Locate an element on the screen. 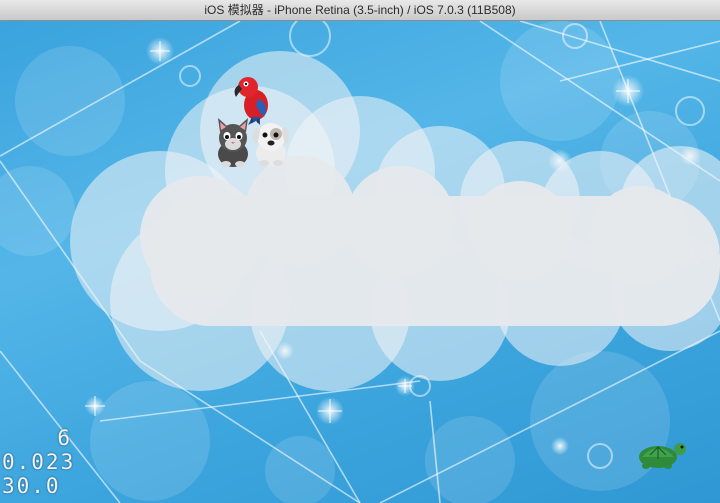  frame-time-value: 0.023 is located at coordinates (39, 462).